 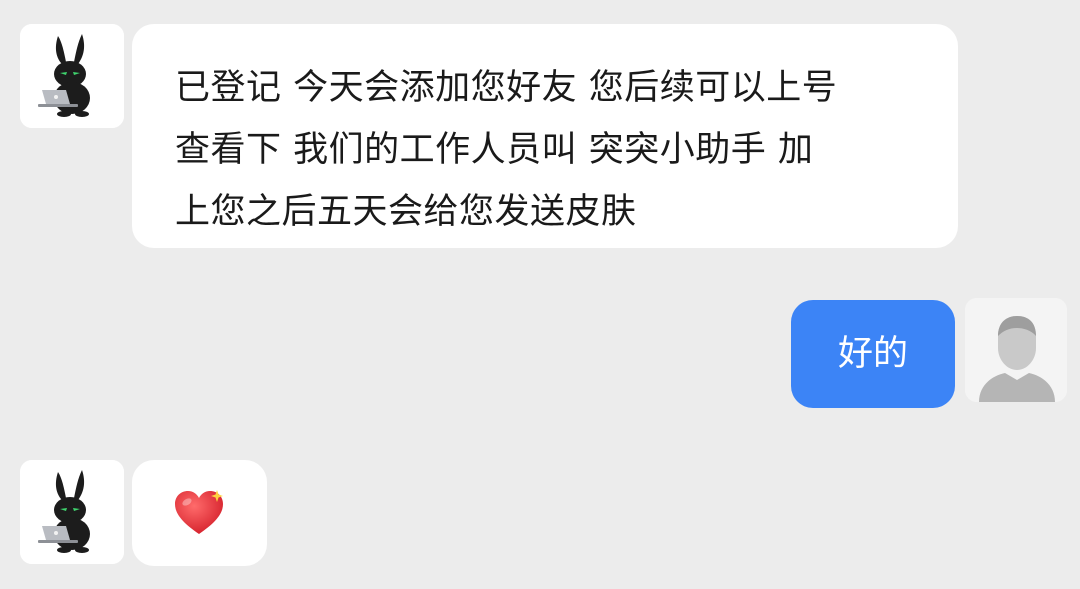 I want to click on incoming-message-bubble, so click(x=199, y=513).